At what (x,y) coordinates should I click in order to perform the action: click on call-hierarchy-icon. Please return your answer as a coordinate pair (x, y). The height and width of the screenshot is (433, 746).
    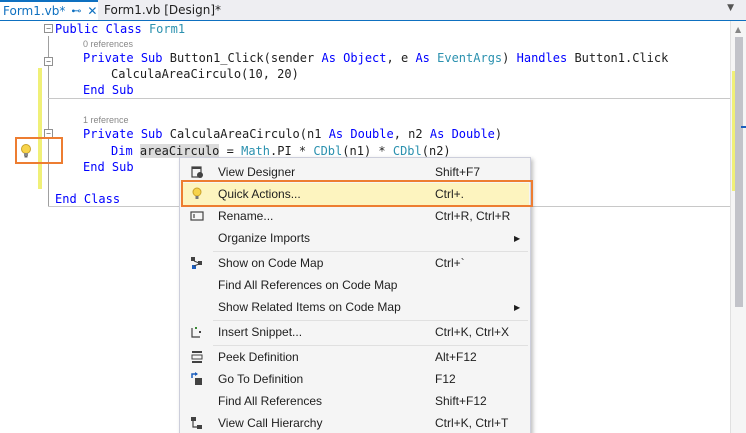
    Looking at the image, I should click on (196, 423).